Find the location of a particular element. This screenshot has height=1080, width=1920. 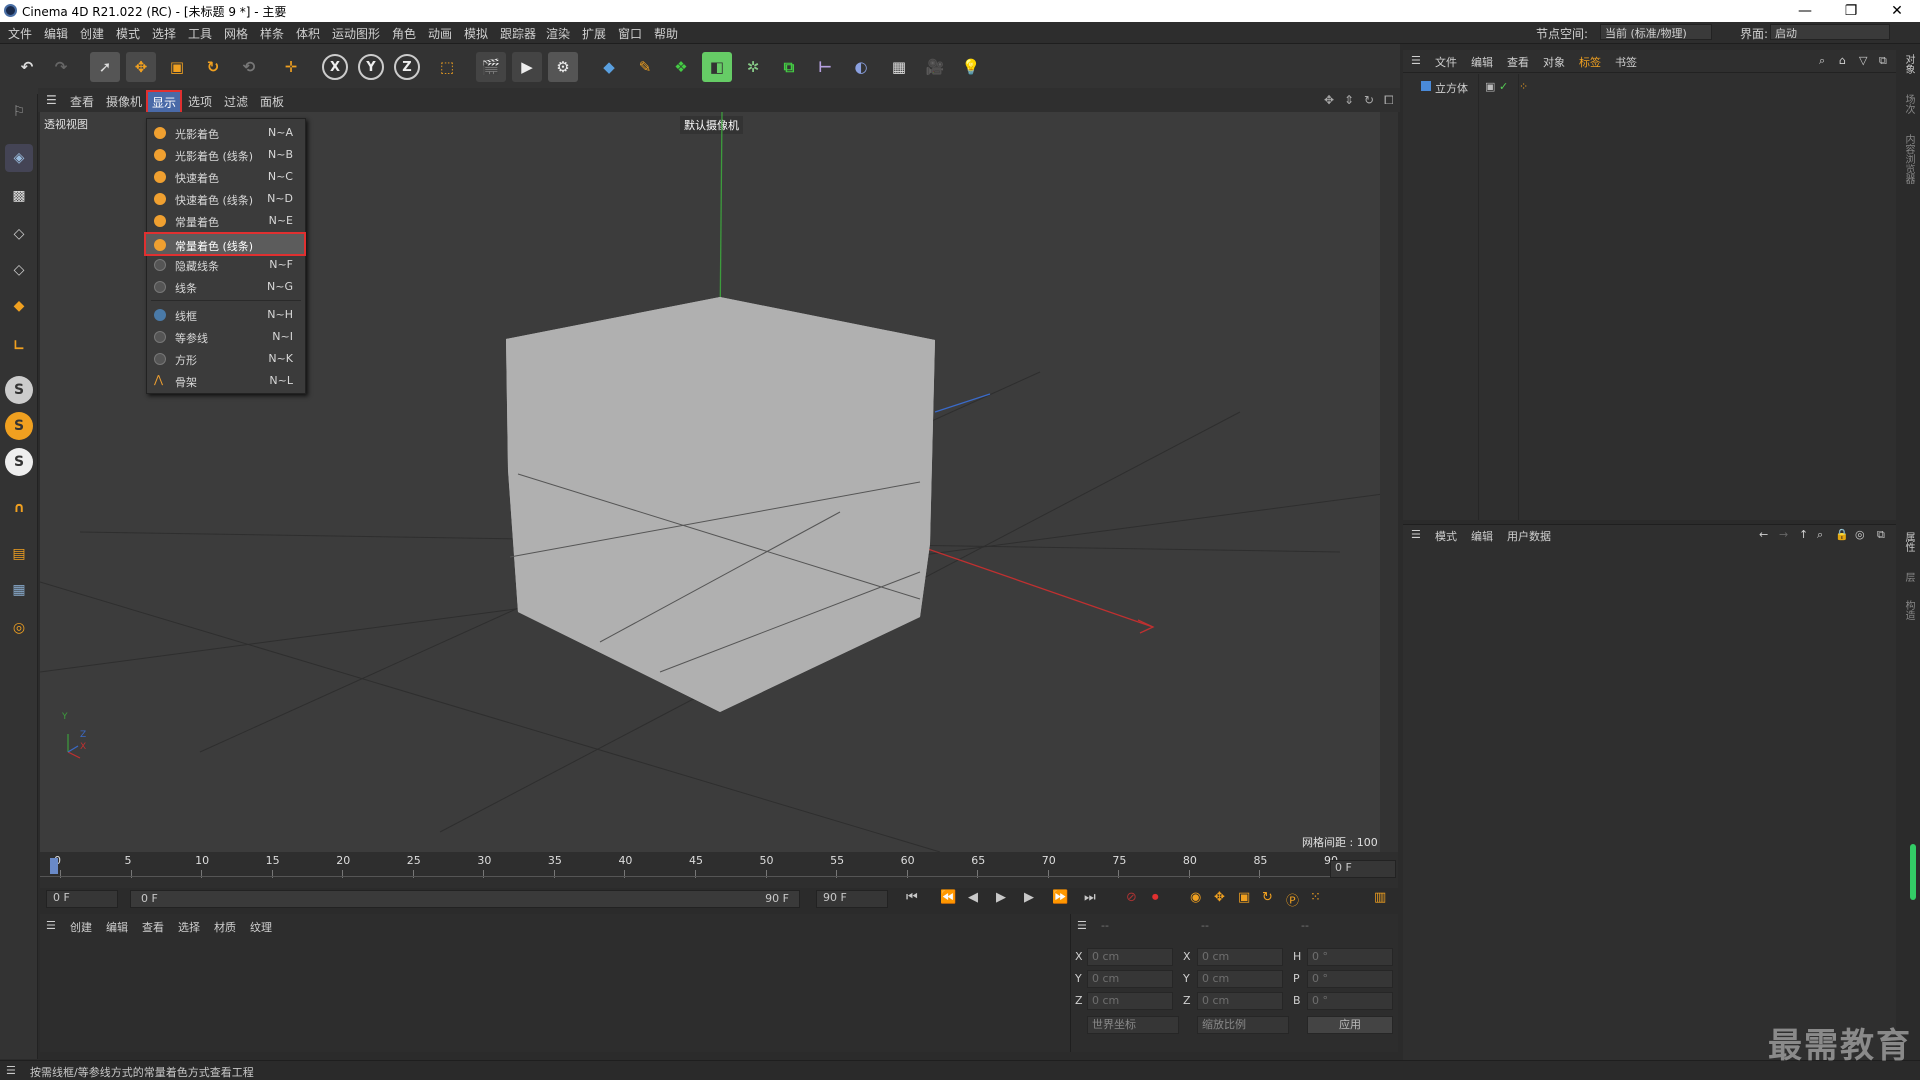

end-frame-field: 90 F is located at coordinates (852, 899).